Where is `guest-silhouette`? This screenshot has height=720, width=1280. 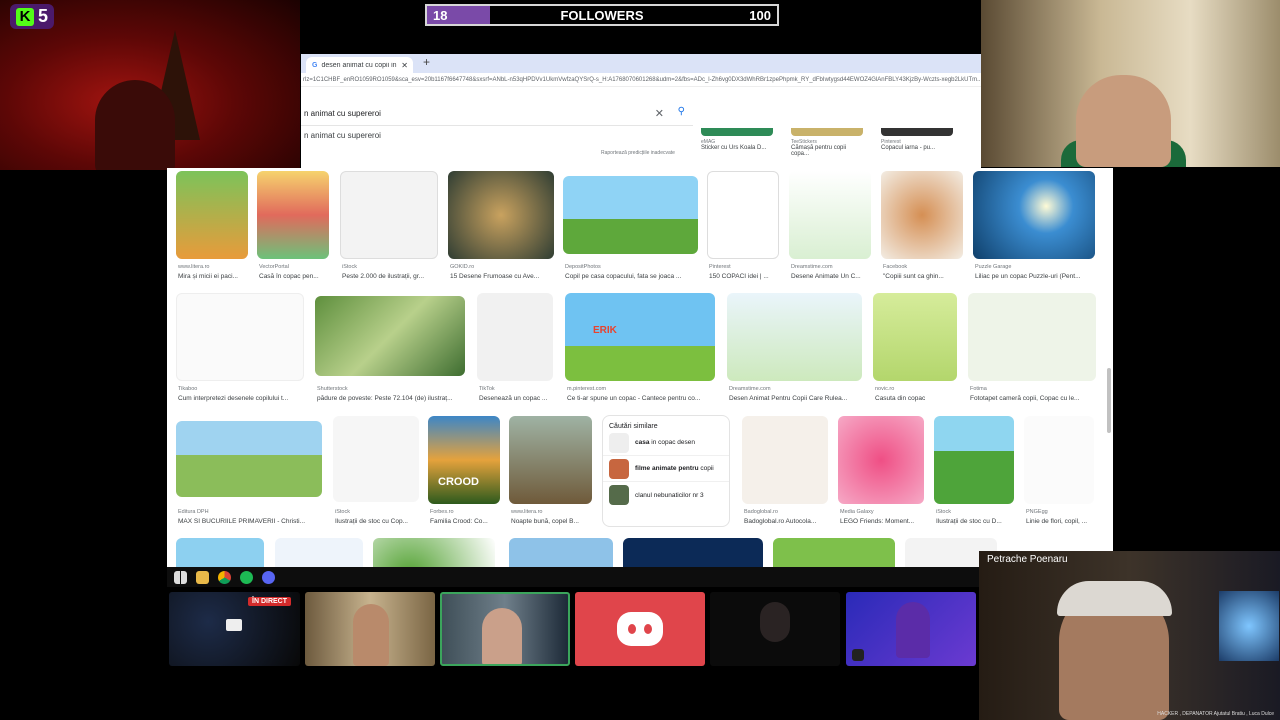 guest-silhouette is located at coordinates (1123, 121).